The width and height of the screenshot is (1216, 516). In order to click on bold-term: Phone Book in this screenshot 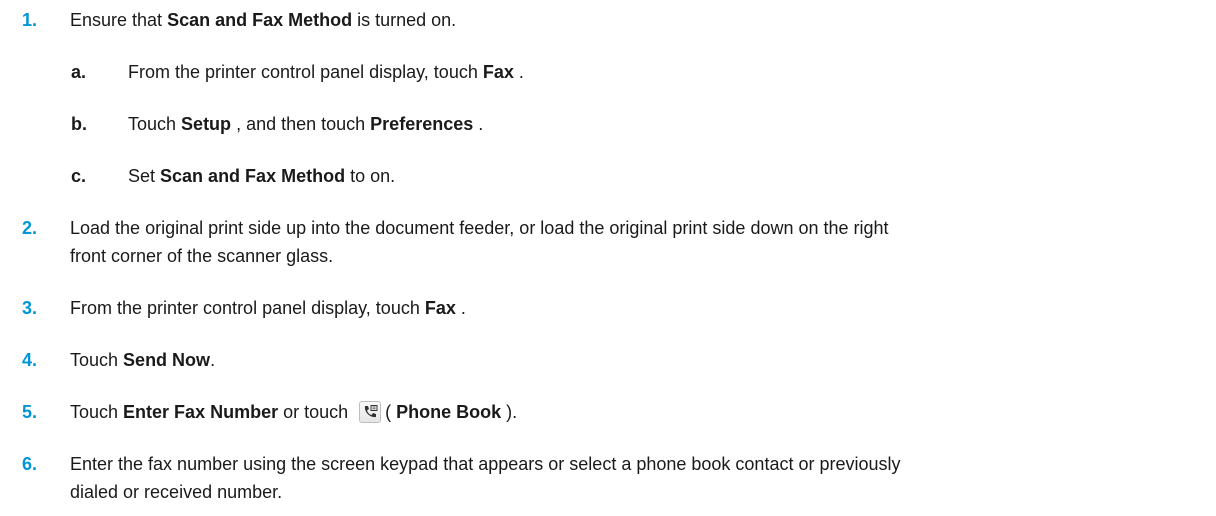, I will do `click(449, 412)`.